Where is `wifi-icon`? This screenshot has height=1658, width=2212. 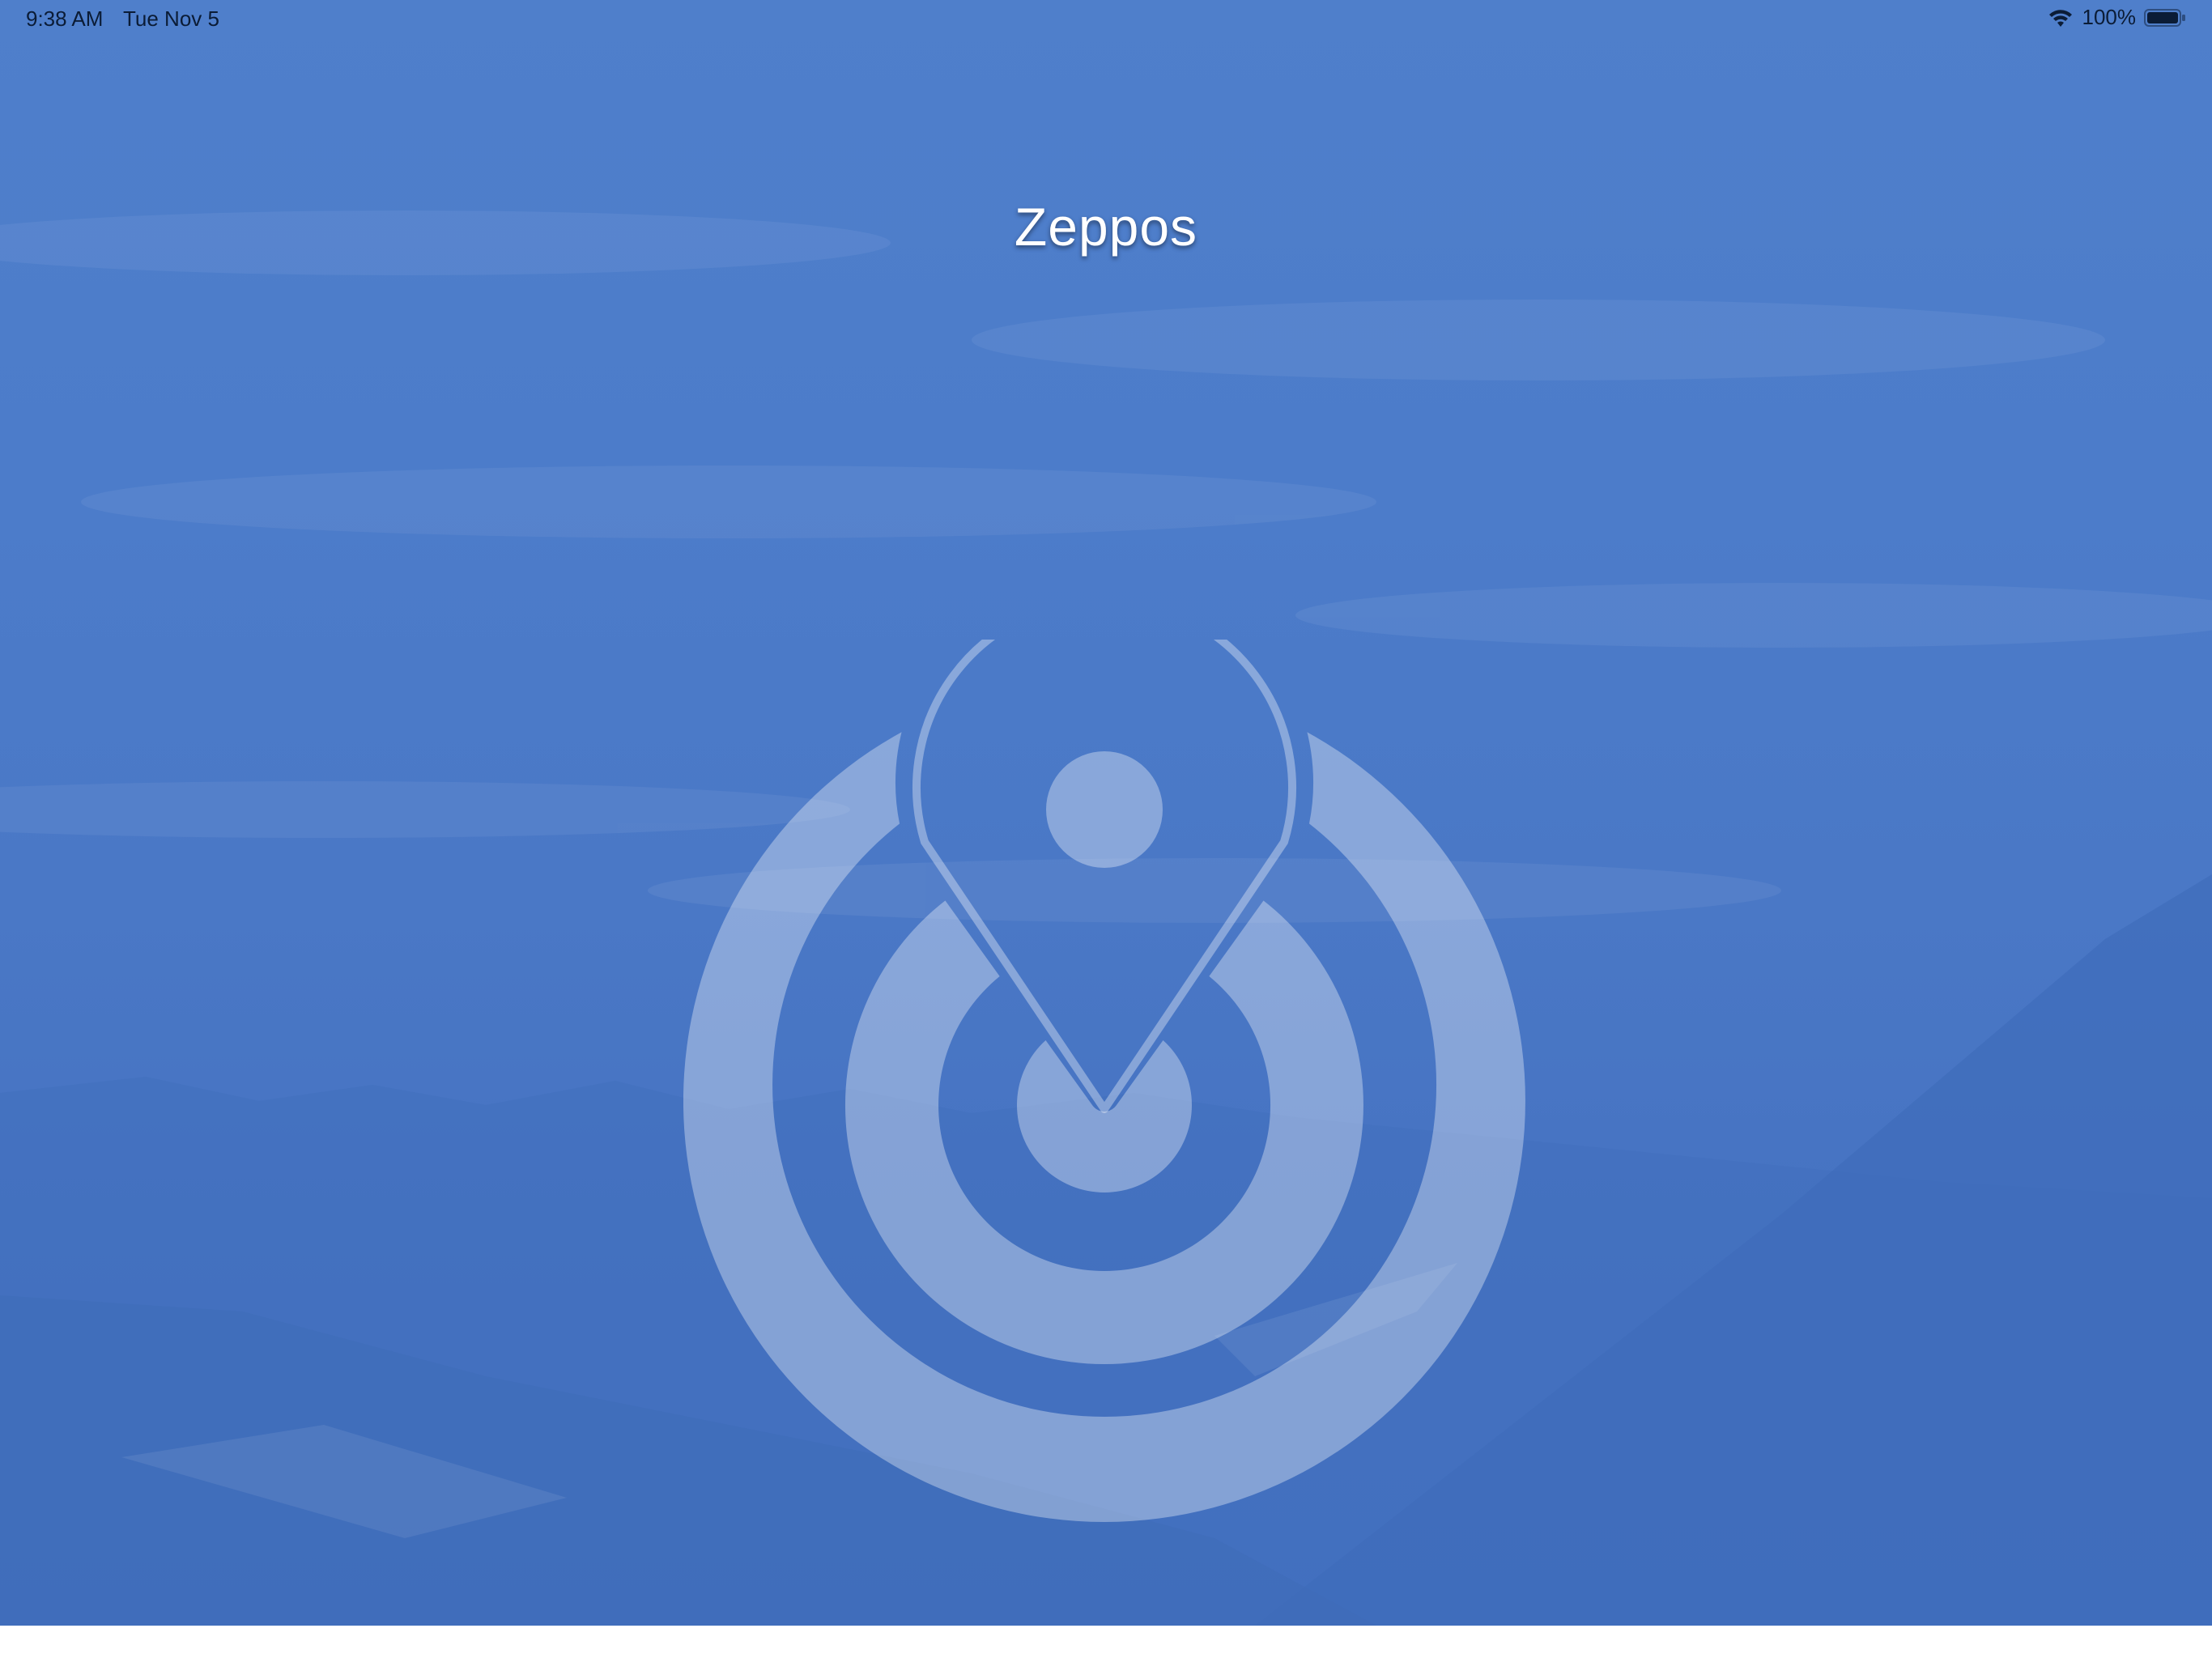 wifi-icon is located at coordinates (2060, 18).